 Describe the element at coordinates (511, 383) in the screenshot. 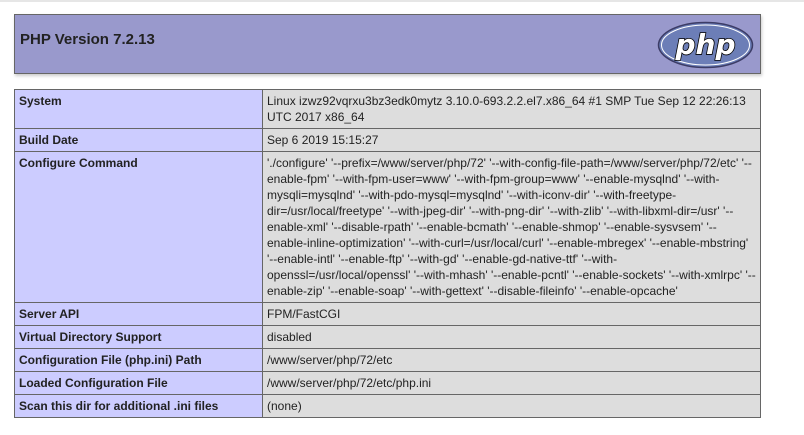

I see `row-value: /www/server/php/72/etc/php.ini` at that location.